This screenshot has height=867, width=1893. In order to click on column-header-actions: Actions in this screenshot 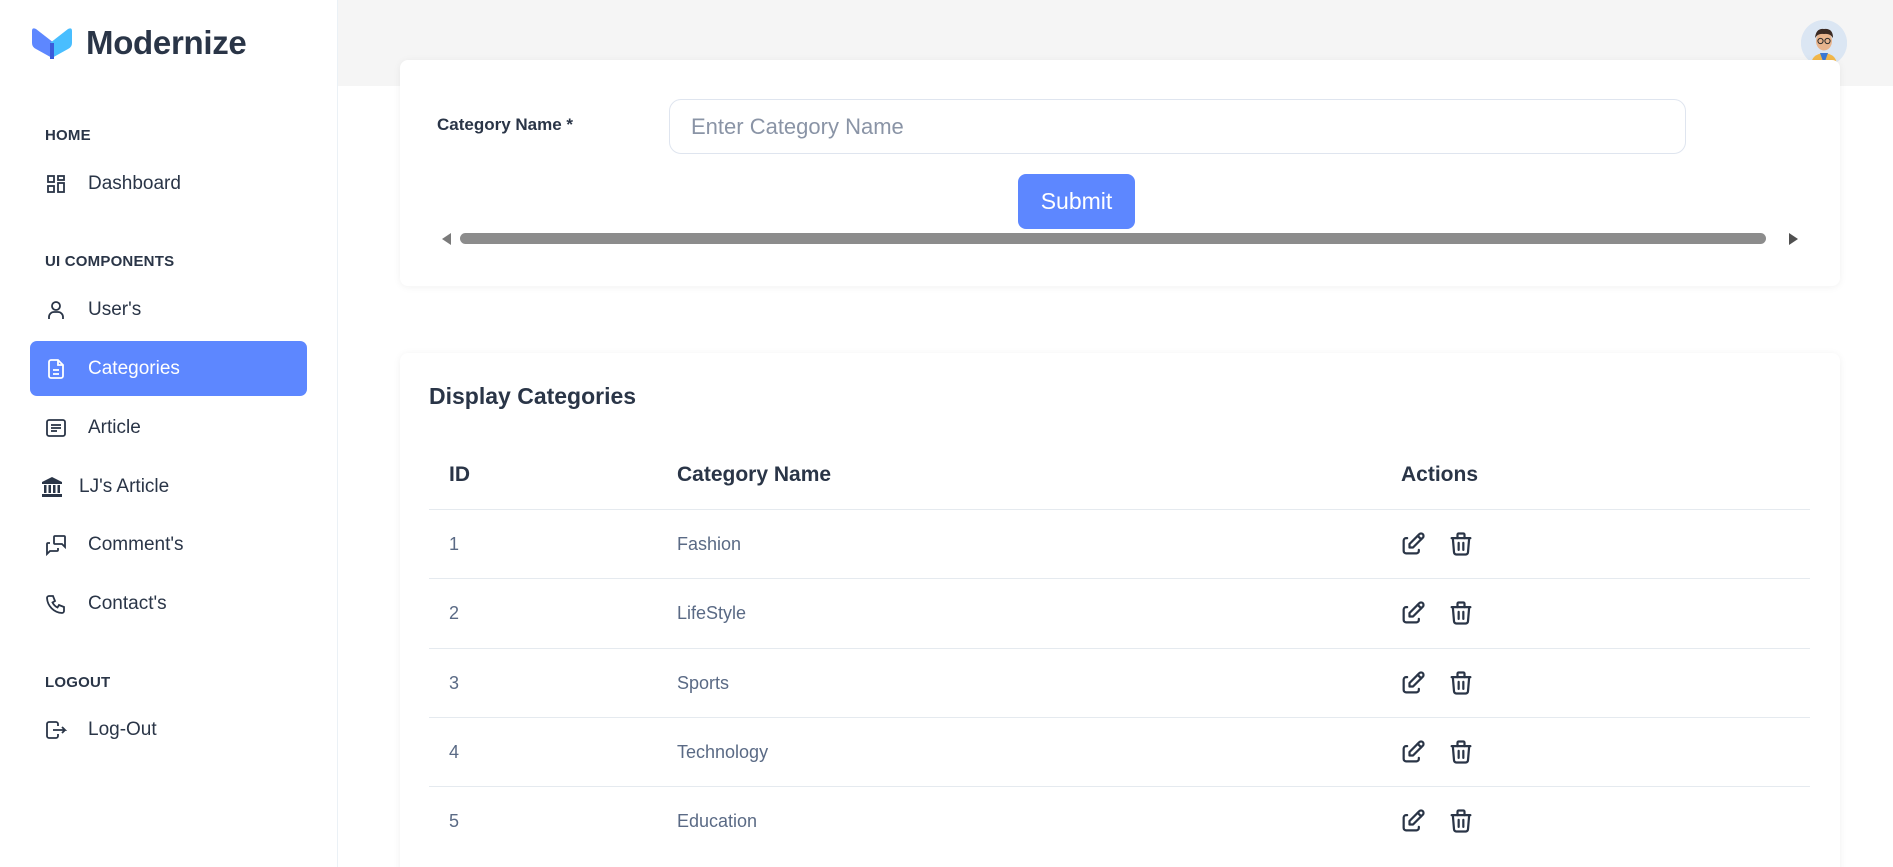, I will do `click(1440, 474)`.